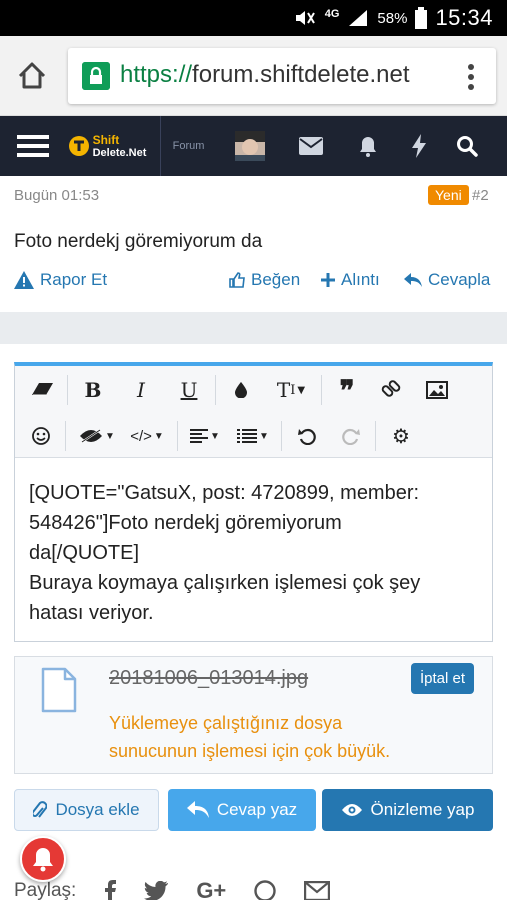 The image size is (507, 900). Describe the element at coordinates (307, 436) in the screenshot. I see `undo-icon` at that location.